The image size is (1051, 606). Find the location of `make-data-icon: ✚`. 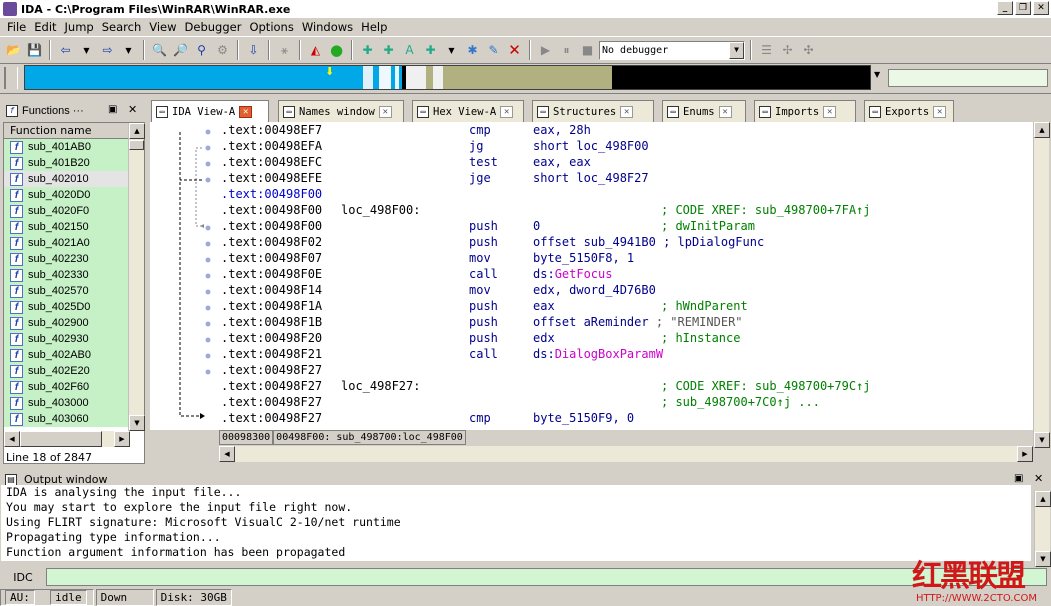

make-data-icon: ✚ is located at coordinates (388, 50).